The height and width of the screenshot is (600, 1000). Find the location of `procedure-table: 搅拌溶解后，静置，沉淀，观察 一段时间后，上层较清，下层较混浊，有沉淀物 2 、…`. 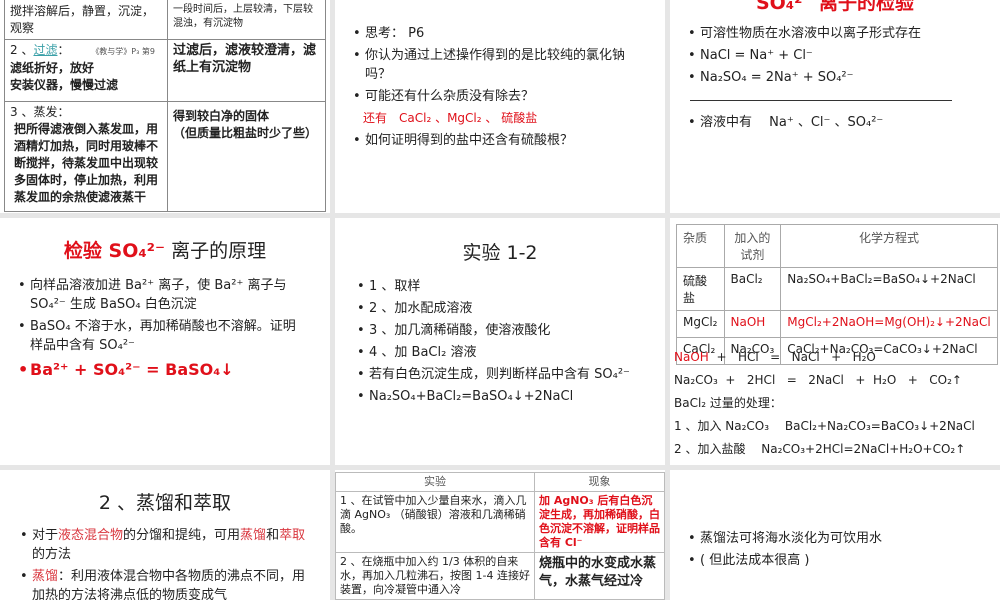

procedure-table: 搅拌溶解后，静置，沉淀，观察 一段时间后，上层较清，下层较混浊，有沉淀物 2 、… is located at coordinates (165, 106).